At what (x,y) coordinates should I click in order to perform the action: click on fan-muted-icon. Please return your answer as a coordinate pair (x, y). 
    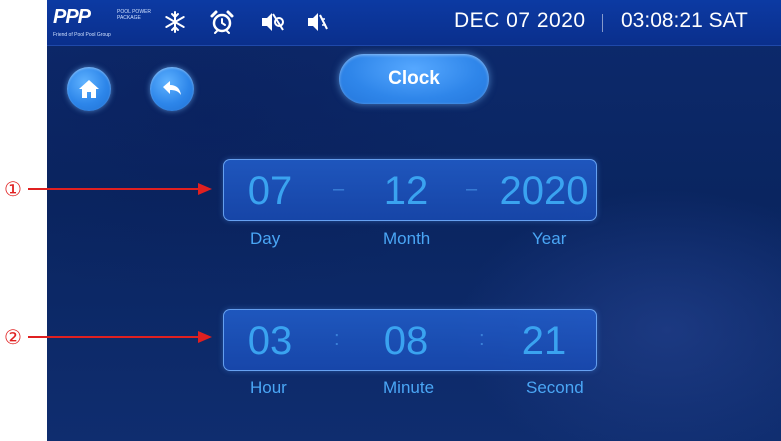
    Looking at the image, I should click on (272, 22).